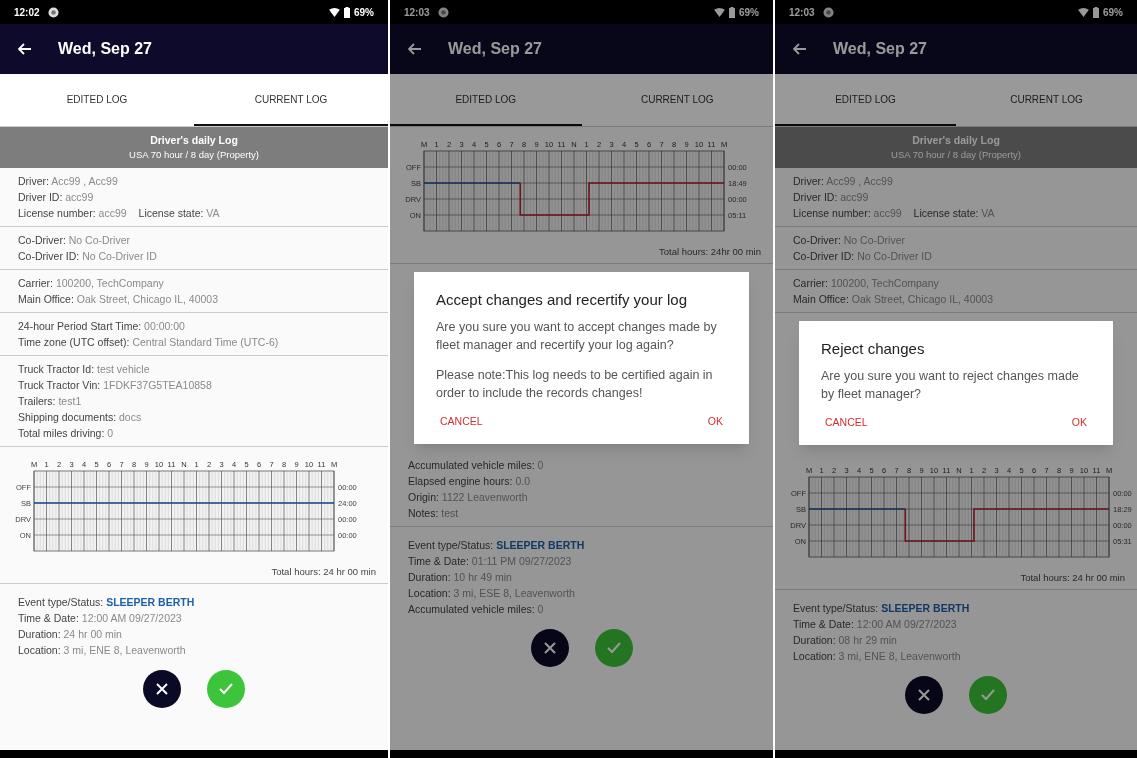 This screenshot has height=758, width=1137. What do you see at coordinates (492, 593) in the screenshot?
I see `info-row-text: Location: 3 mi, ESE 8, Leavenworth` at bounding box center [492, 593].